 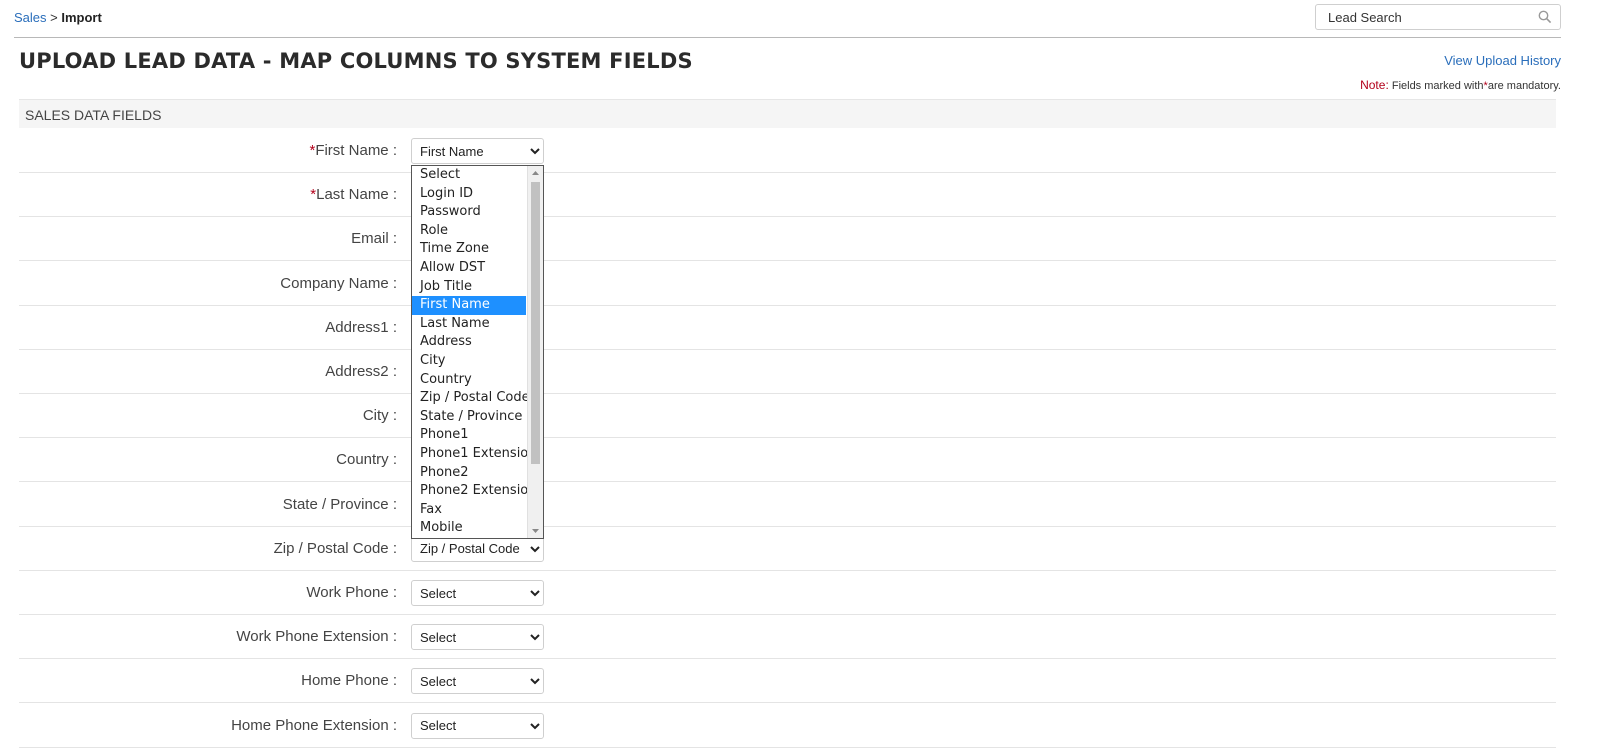 What do you see at coordinates (787, 504) in the screenshot?
I see `field-mapping-row: State / Province` at bounding box center [787, 504].